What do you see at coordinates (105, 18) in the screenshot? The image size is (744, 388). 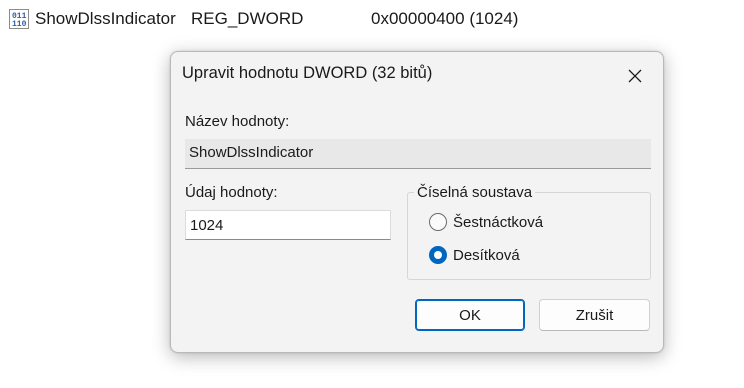 I see `registry-value-name: ShowDlssIndicator` at bounding box center [105, 18].